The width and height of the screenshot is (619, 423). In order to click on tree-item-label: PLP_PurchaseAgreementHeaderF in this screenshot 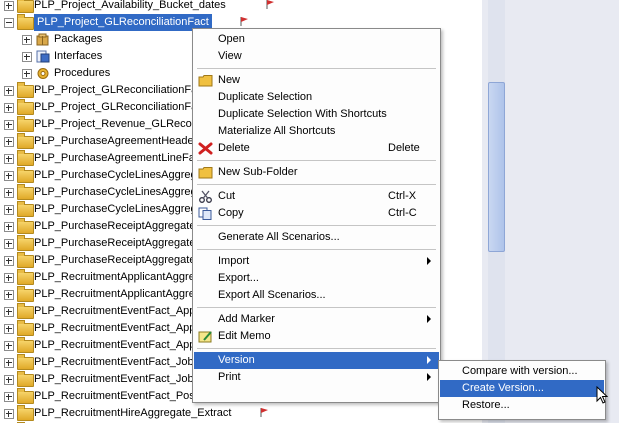, I will do `click(119, 141)`.